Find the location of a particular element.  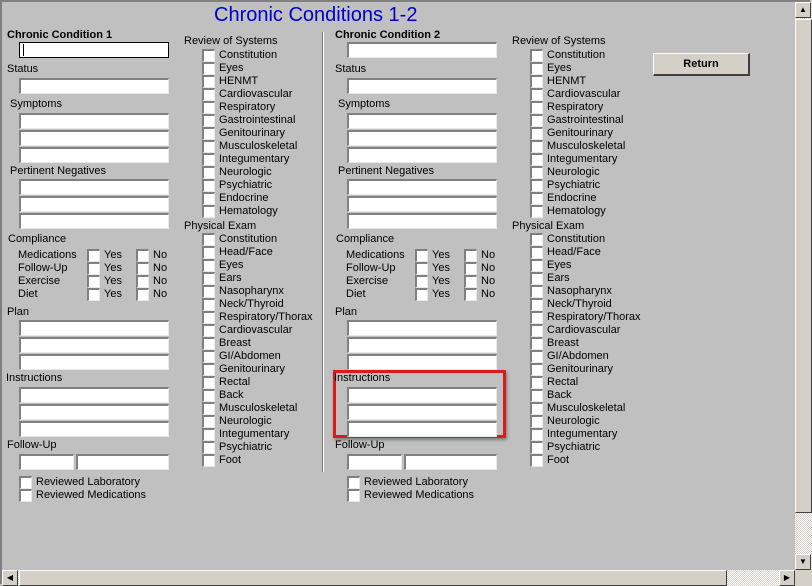

vertical-scrollbar: ▲ ▼ is located at coordinates (803, 286).